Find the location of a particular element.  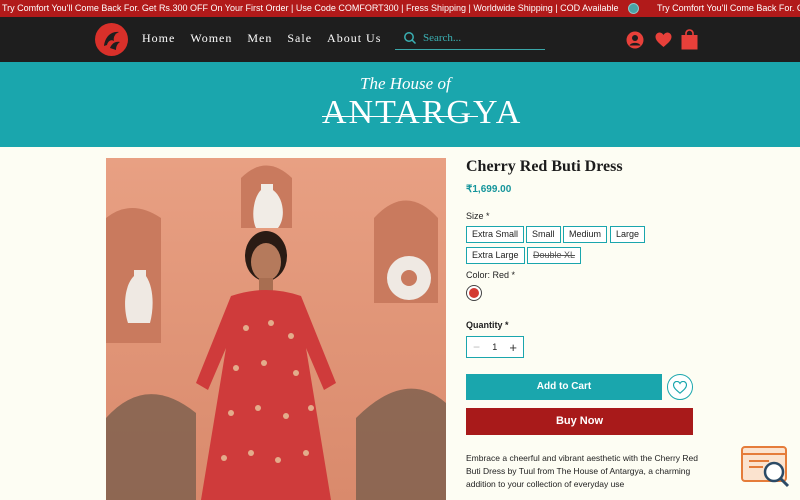

add-to-cart-button: Add to Cart is located at coordinates (564, 387).